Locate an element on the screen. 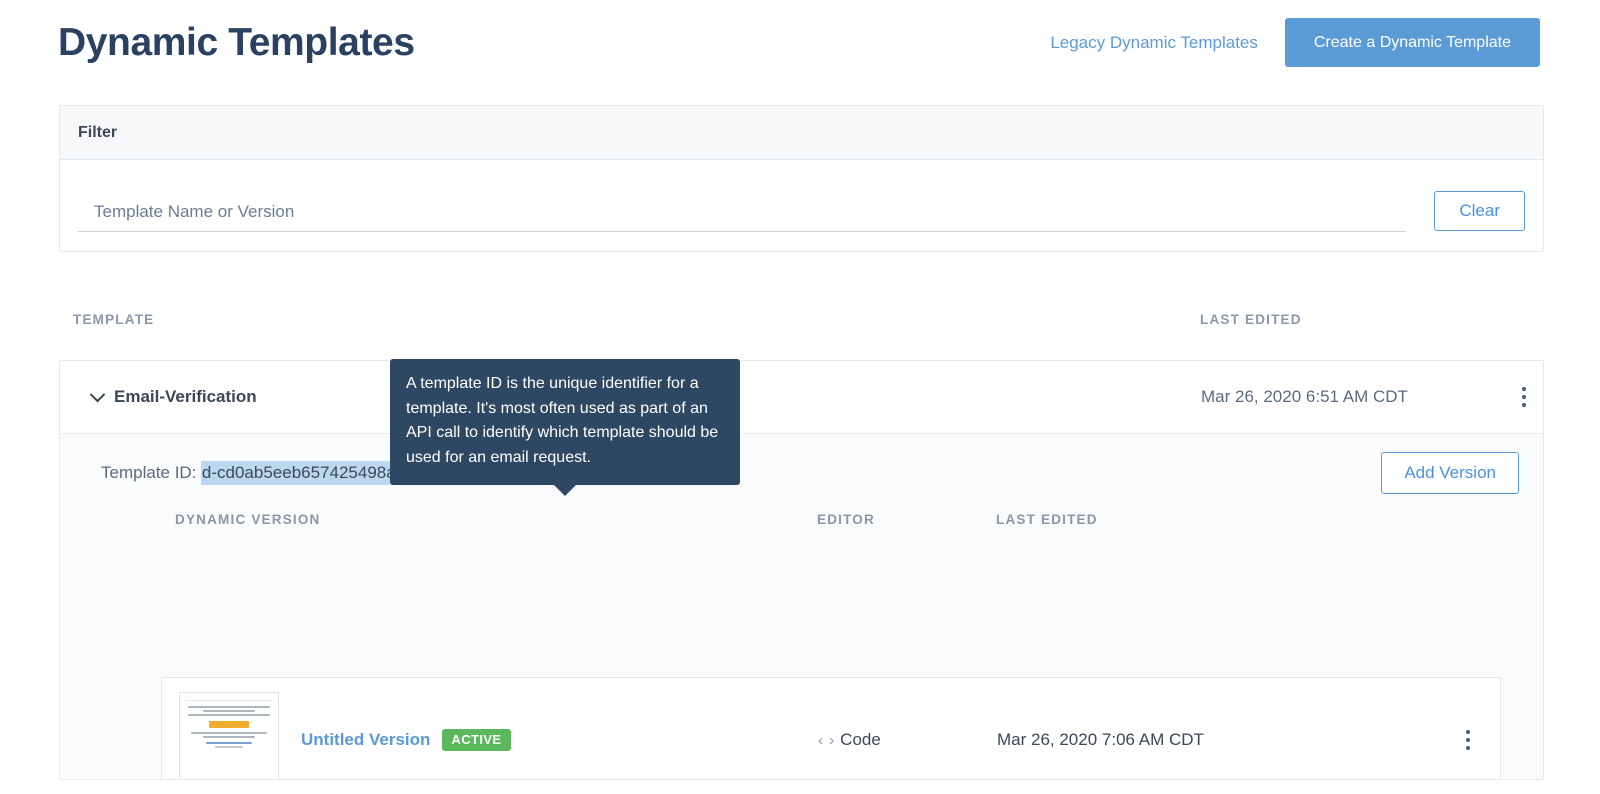 The image size is (1600, 794). version-name-group: Untitled Version ACTIVE is located at coordinates (406, 740).